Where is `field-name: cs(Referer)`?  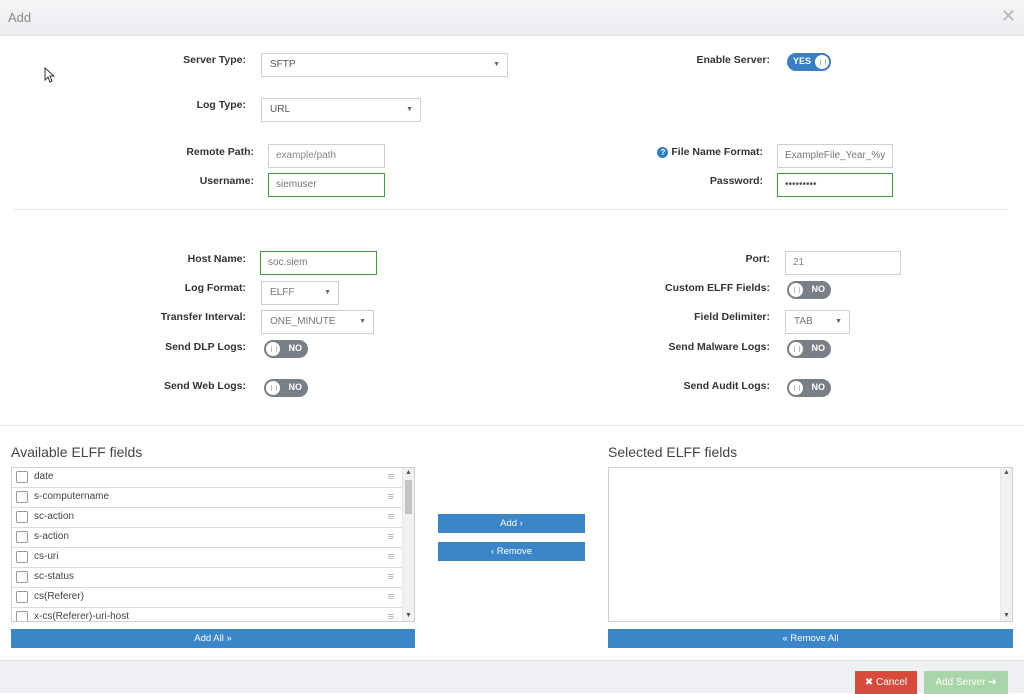
field-name: cs(Referer) is located at coordinates (59, 596).